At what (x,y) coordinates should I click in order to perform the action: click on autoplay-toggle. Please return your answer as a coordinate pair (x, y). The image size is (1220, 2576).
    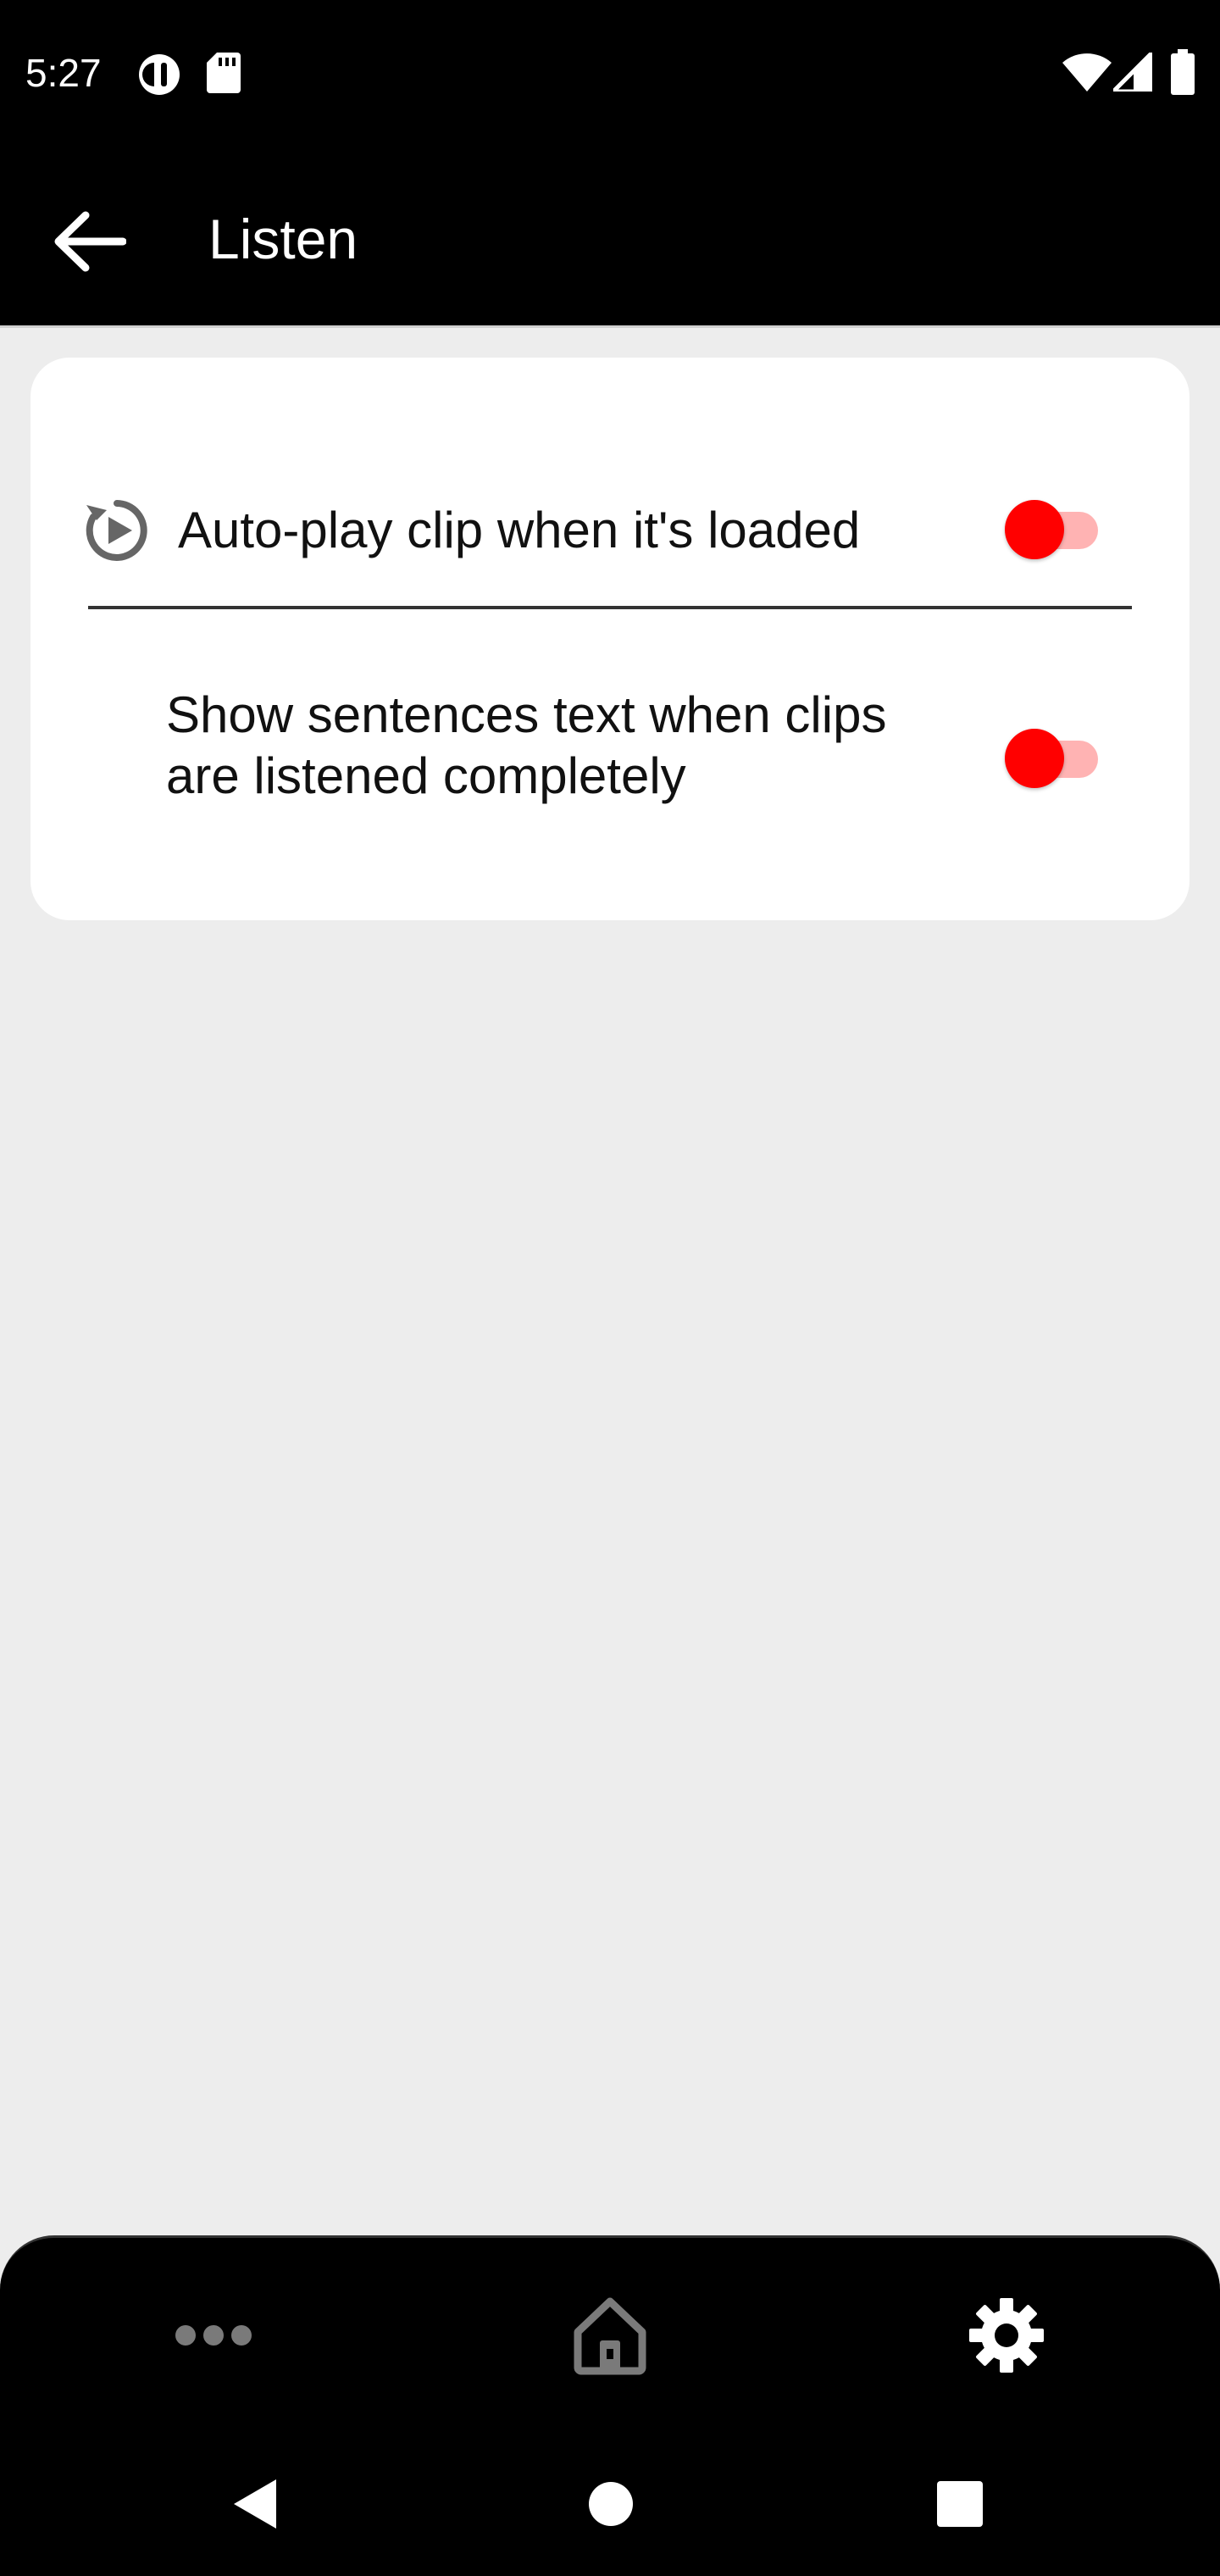
    Looking at the image, I should click on (1053, 530).